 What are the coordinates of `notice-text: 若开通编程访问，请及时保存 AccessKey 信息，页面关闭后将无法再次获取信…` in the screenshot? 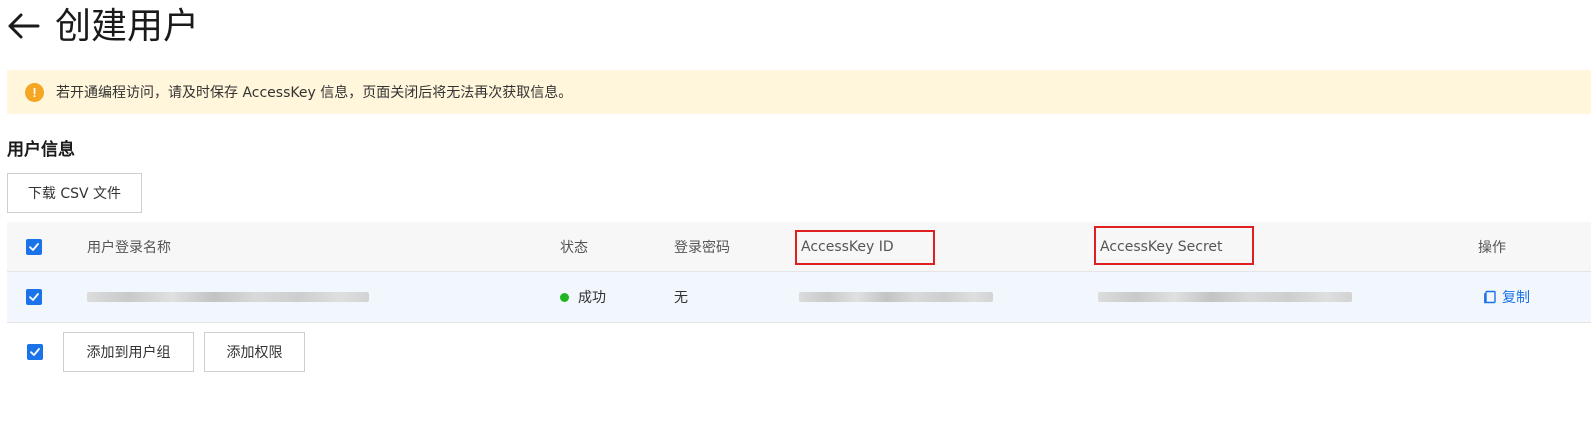 It's located at (314, 93).